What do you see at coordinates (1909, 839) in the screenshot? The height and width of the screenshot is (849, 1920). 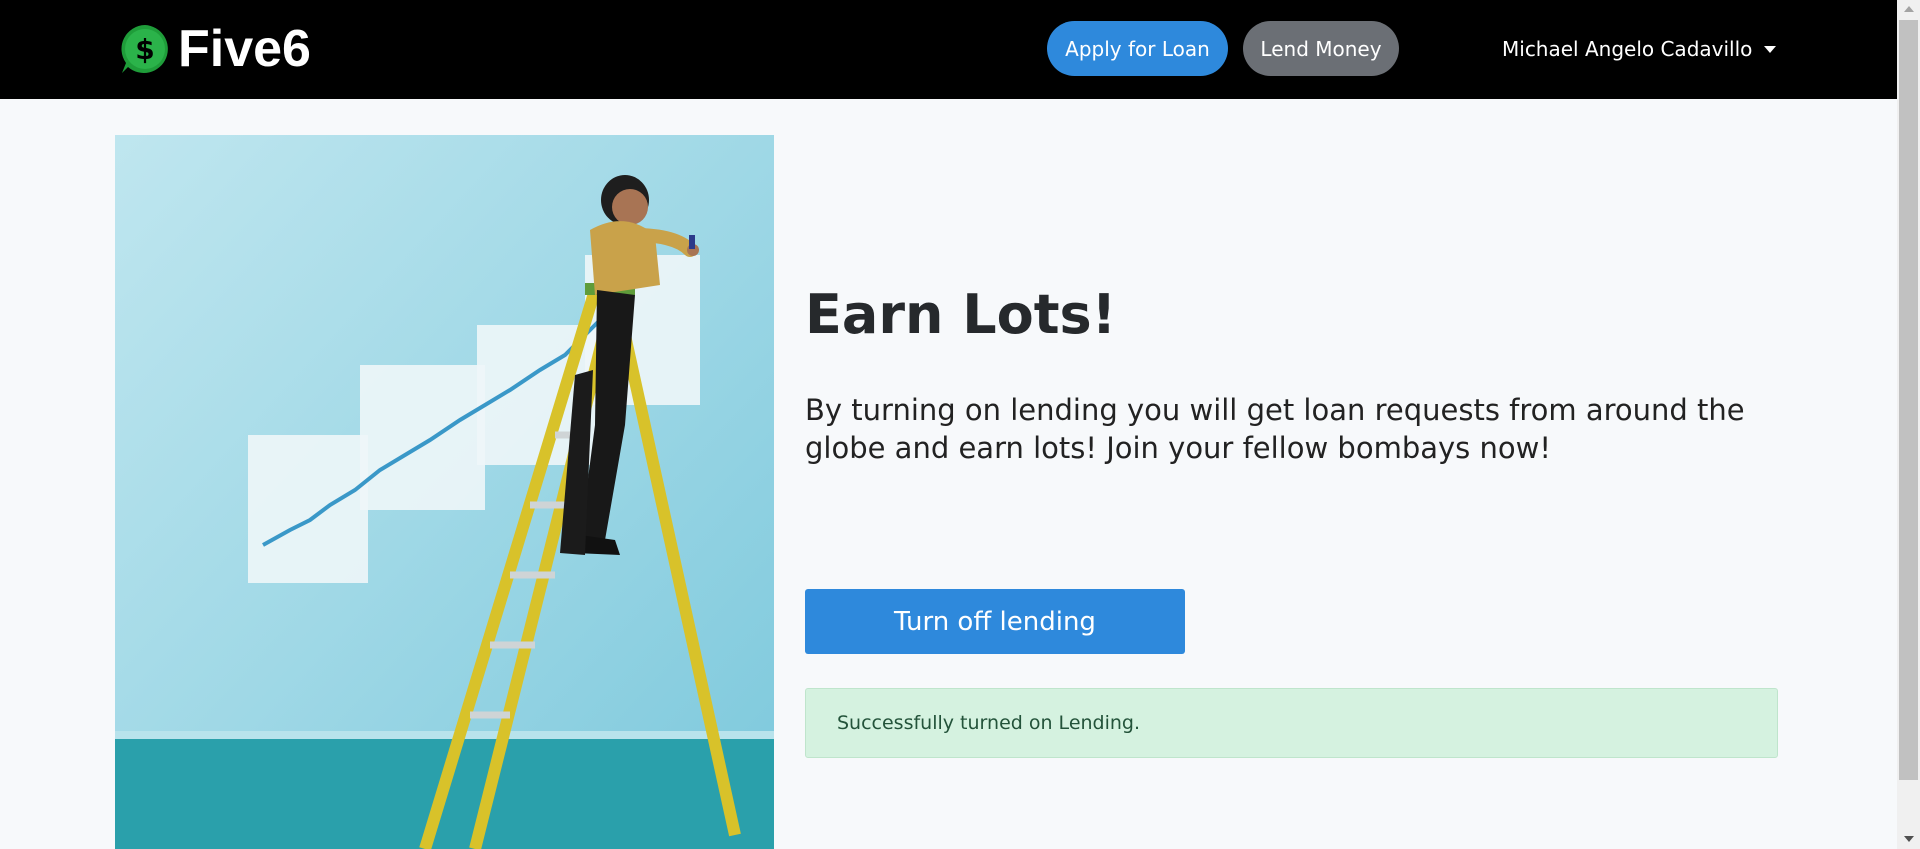 I see `scroll-down-arrow-icon` at bounding box center [1909, 839].